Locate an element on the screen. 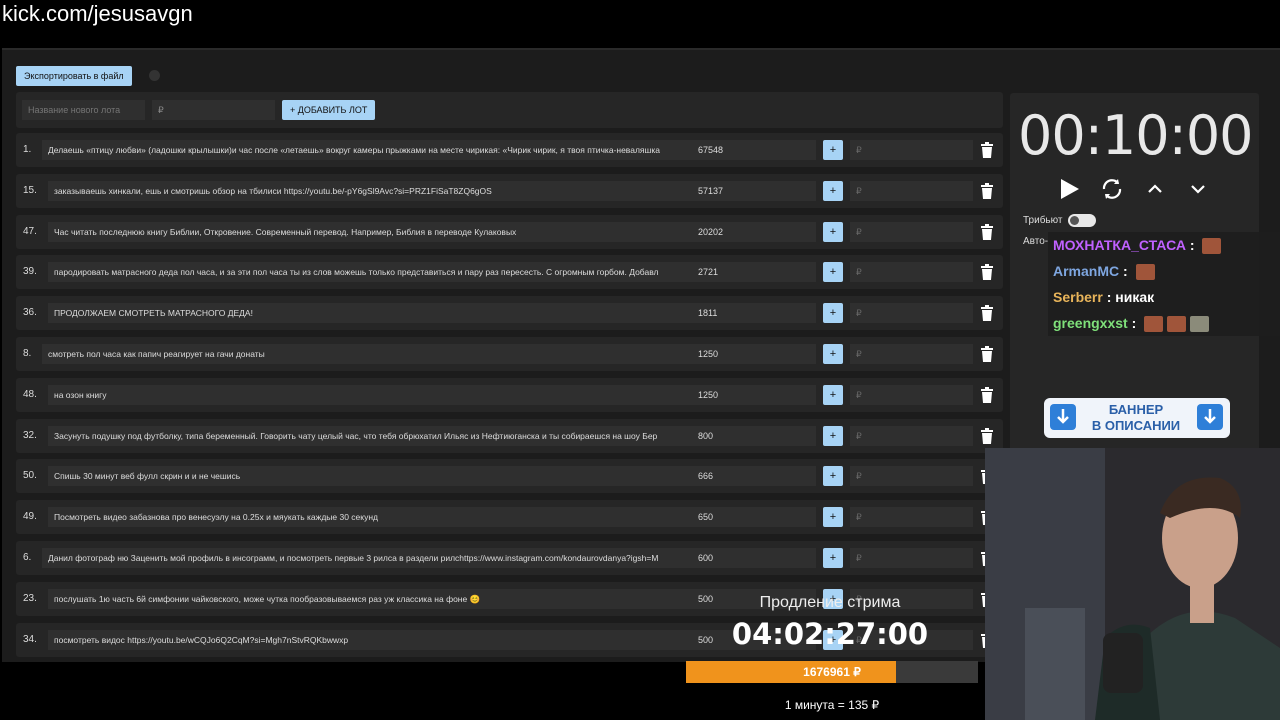 This screenshot has height=720, width=1280. chat-username: МОХНАТКА_СТАСА is located at coordinates (1119, 245).